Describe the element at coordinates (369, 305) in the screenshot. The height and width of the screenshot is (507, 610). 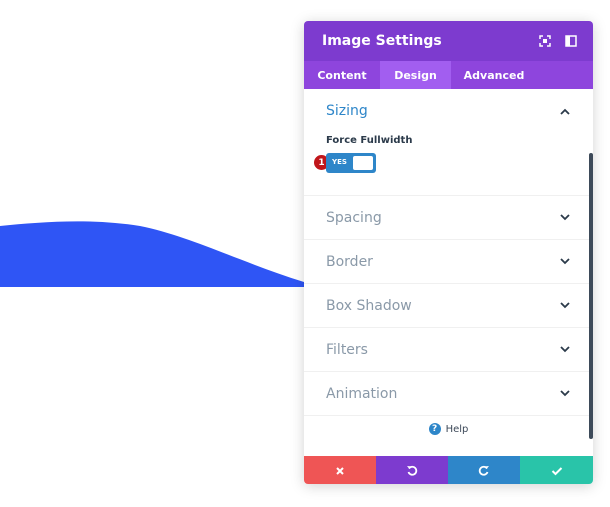
I see `section-title: Box Shadow` at that location.